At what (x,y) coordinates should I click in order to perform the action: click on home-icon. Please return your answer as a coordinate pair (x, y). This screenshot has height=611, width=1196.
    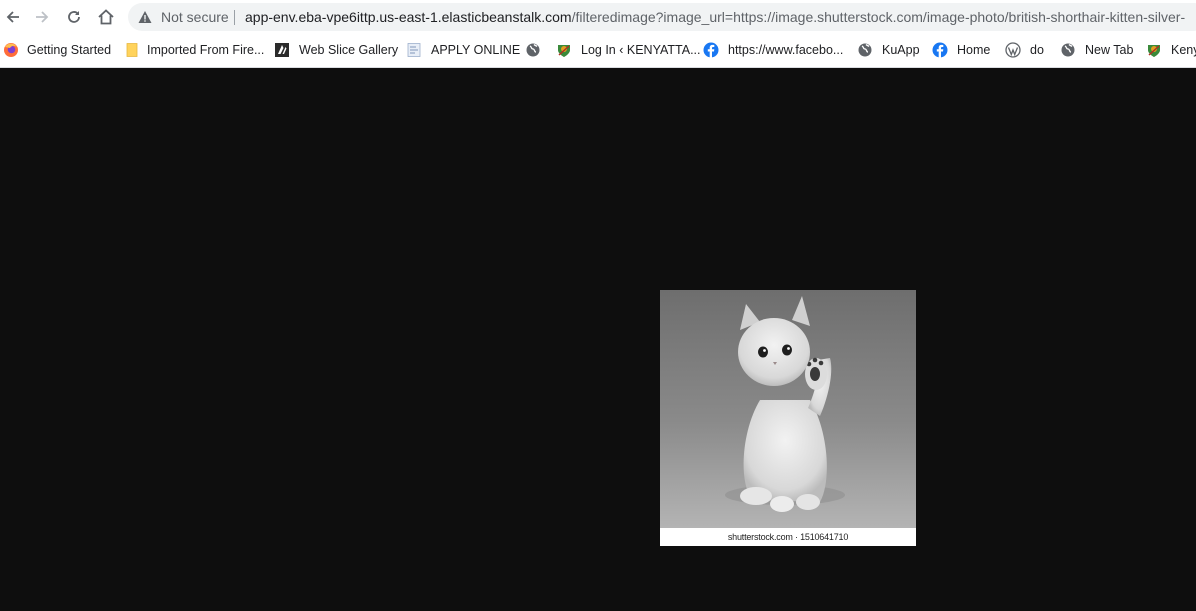
    Looking at the image, I should click on (106, 17).